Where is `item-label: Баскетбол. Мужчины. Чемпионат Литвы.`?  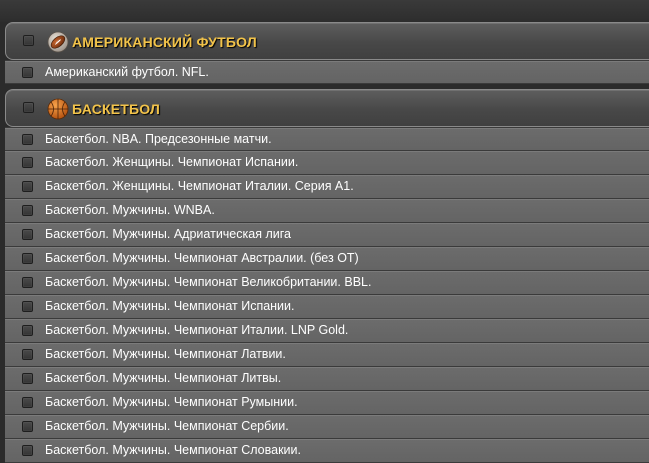 item-label: Баскетбол. Мужчины. Чемпионат Литвы. is located at coordinates (163, 378).